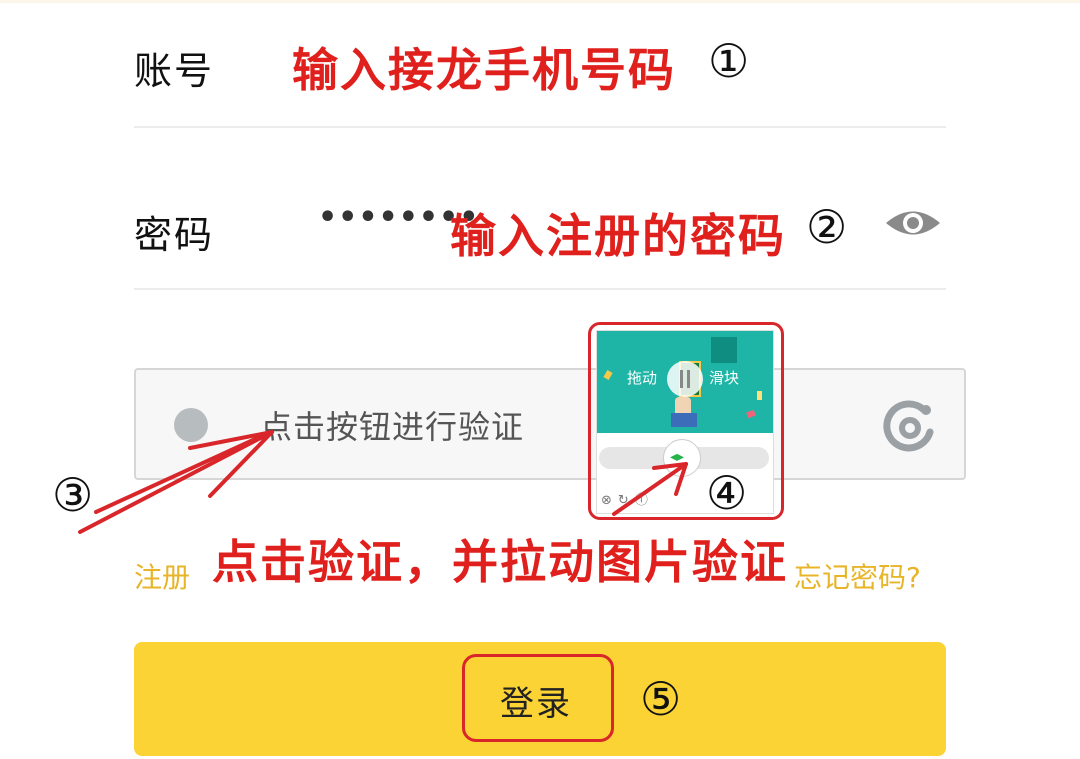  What do you see at coordinates (540, 1) in the screenshot?
I see `top-edge` at bounding box center [540, 1].